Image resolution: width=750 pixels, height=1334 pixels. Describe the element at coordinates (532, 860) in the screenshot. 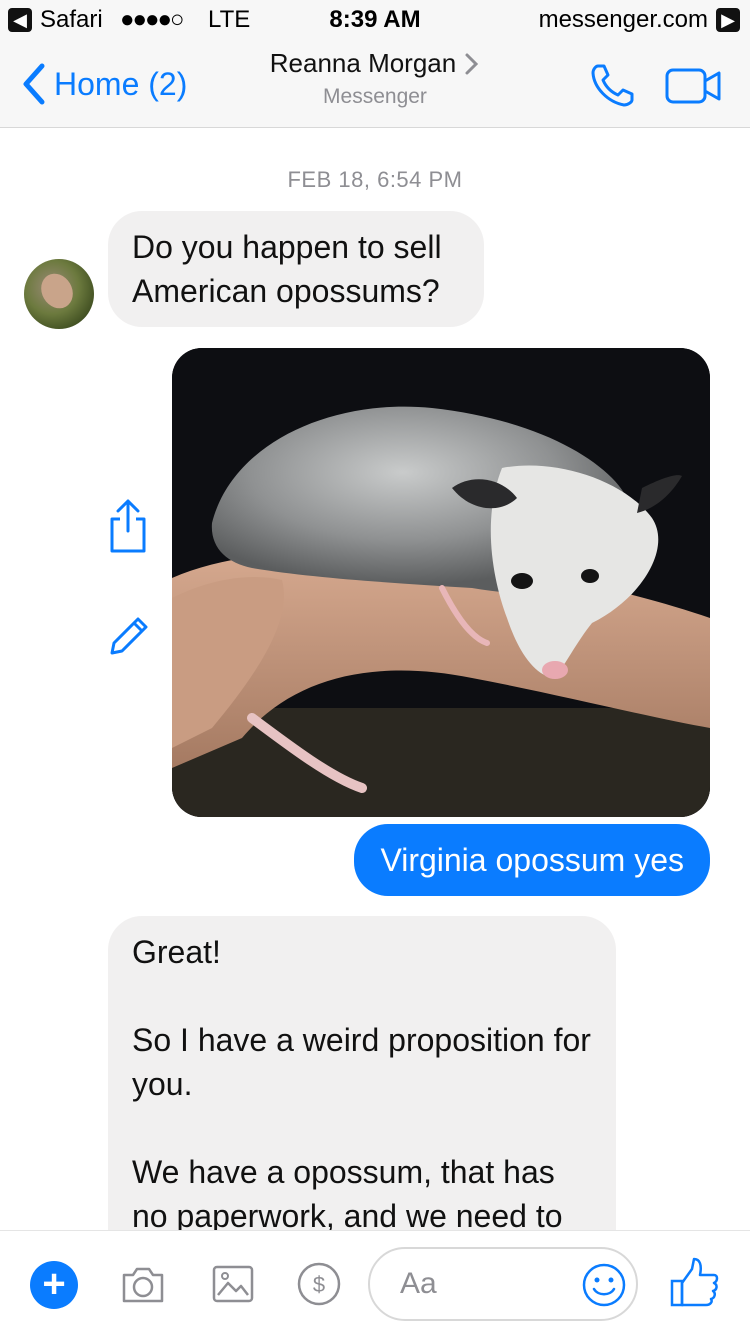

I see `outgoing-message: Virginia opossum yes` at that location.